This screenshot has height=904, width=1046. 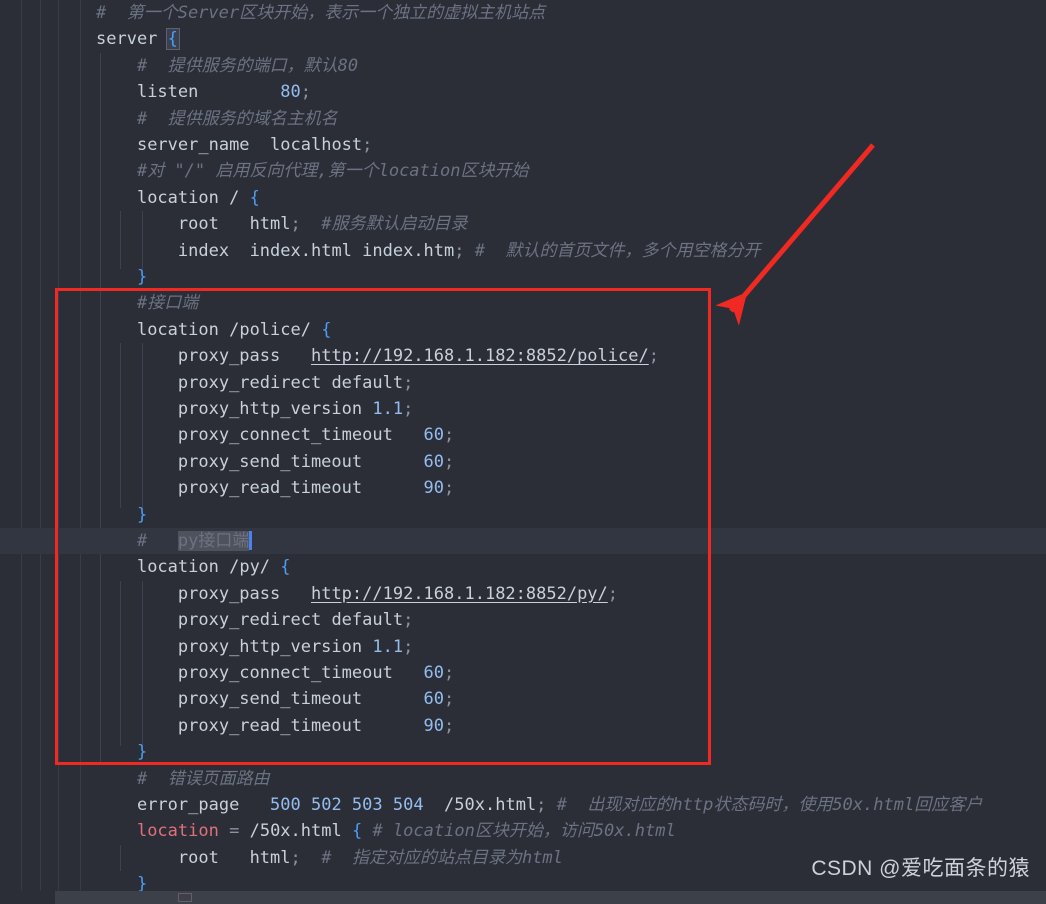 What do you see at coordinates (185, 897) in the screenshot?
I see `scrollbar-thumb` at bounding box center [185, 897].